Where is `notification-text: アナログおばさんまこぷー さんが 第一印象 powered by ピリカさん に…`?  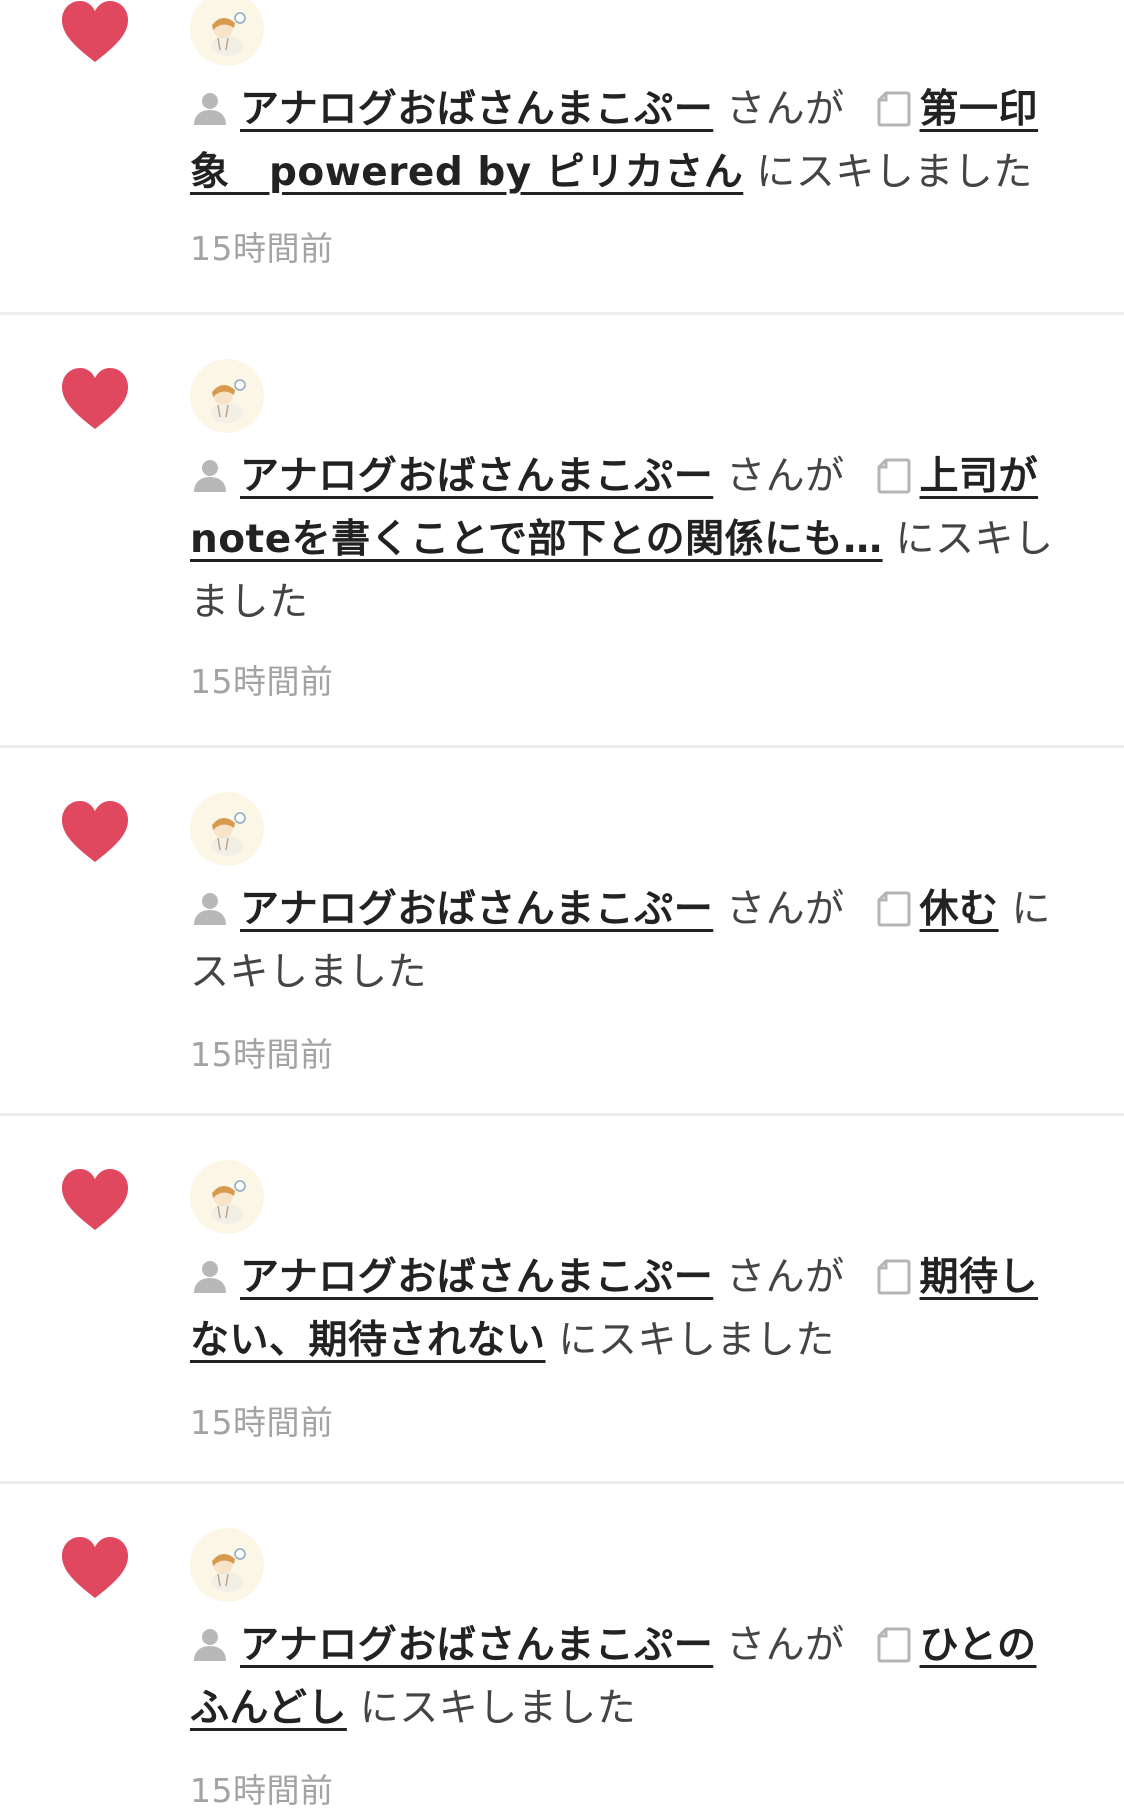
notification-text: アナログおばさんまこぷー さんが 第一印象 powered by ピリカさん に… is located at coordinates (630, 141).